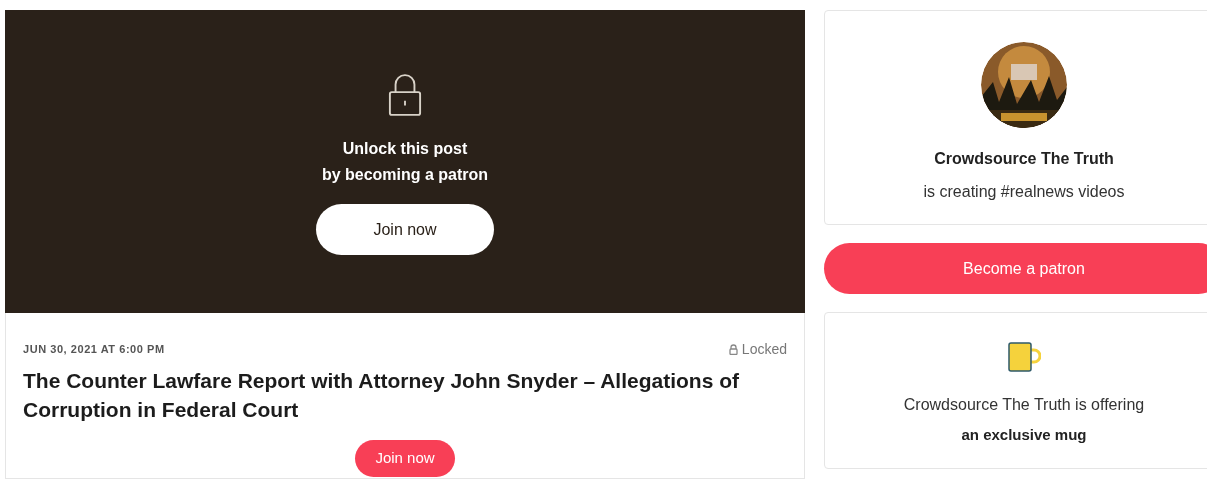 This screenshot has height=479, width=1207. What do you see at coordinates (1024, 405) in the screenshot?
I see `offer-text: Crowdsource The Truth is offering` at bounding box center [1024, 405].